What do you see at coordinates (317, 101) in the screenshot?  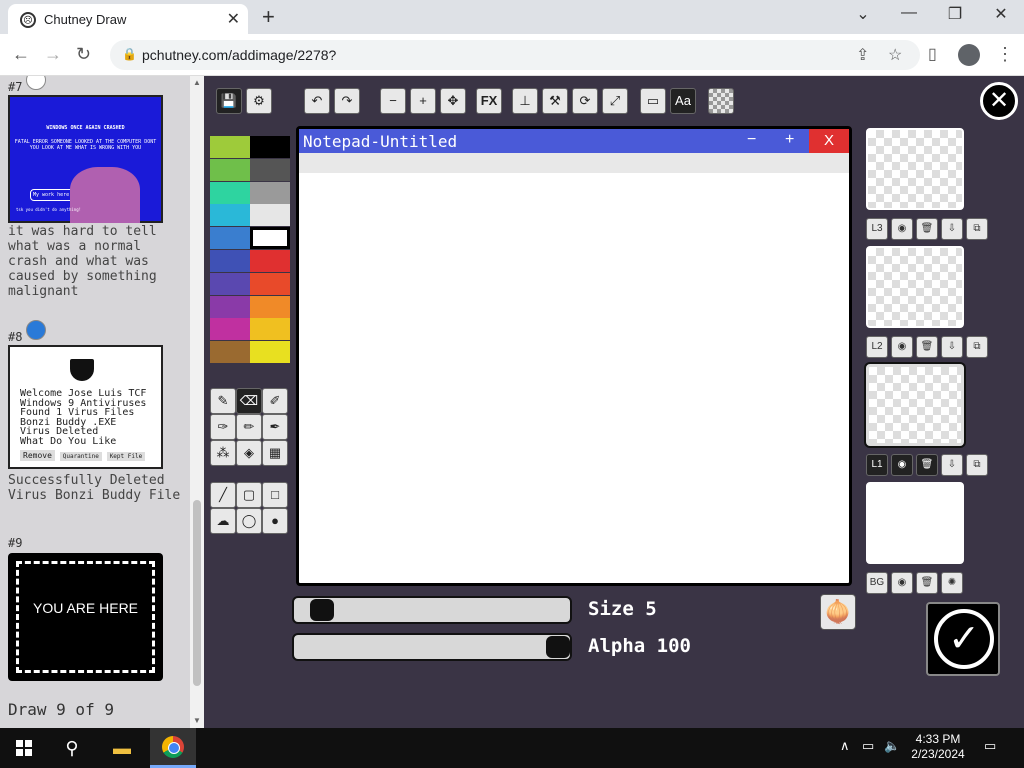 I see `undo-icon: ↶` at bounding box center [317, 101].